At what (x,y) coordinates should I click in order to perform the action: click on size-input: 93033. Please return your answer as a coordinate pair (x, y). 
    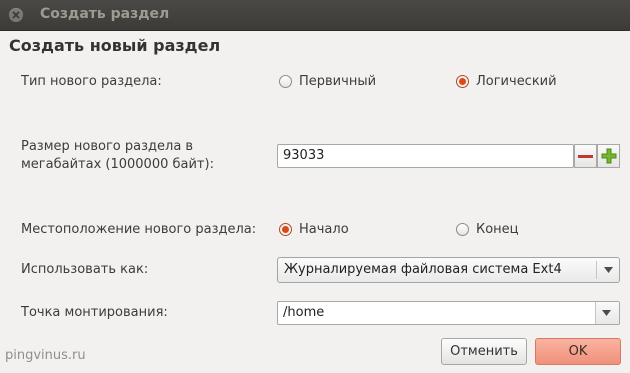
    Looking at the image, I should click on (425, 156).